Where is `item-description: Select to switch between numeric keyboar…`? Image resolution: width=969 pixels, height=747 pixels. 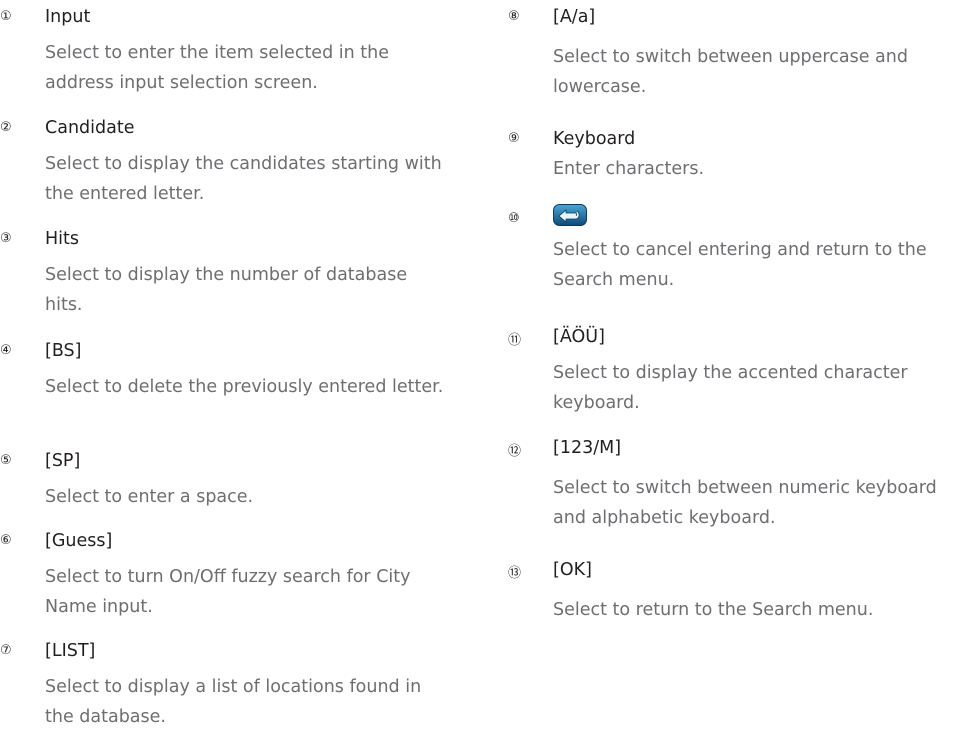 item-description: Select to switch between numeric keyboar… is located at coordinates (745, 503).